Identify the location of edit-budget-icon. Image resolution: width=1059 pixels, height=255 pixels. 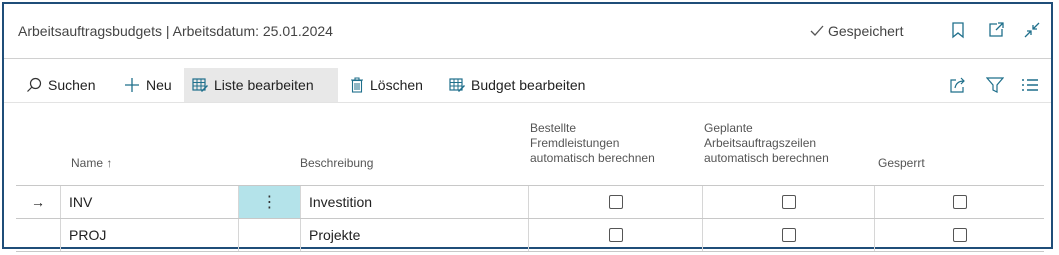
(457, 85).